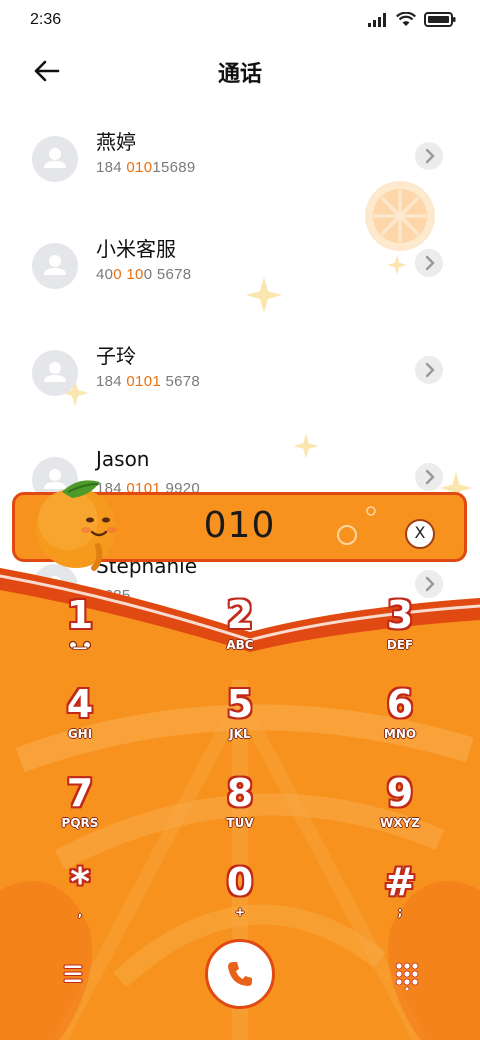 This screenshot has width=480, height=1040. I want to click on contact-number: 184 0101 5678, so click(148, 381).